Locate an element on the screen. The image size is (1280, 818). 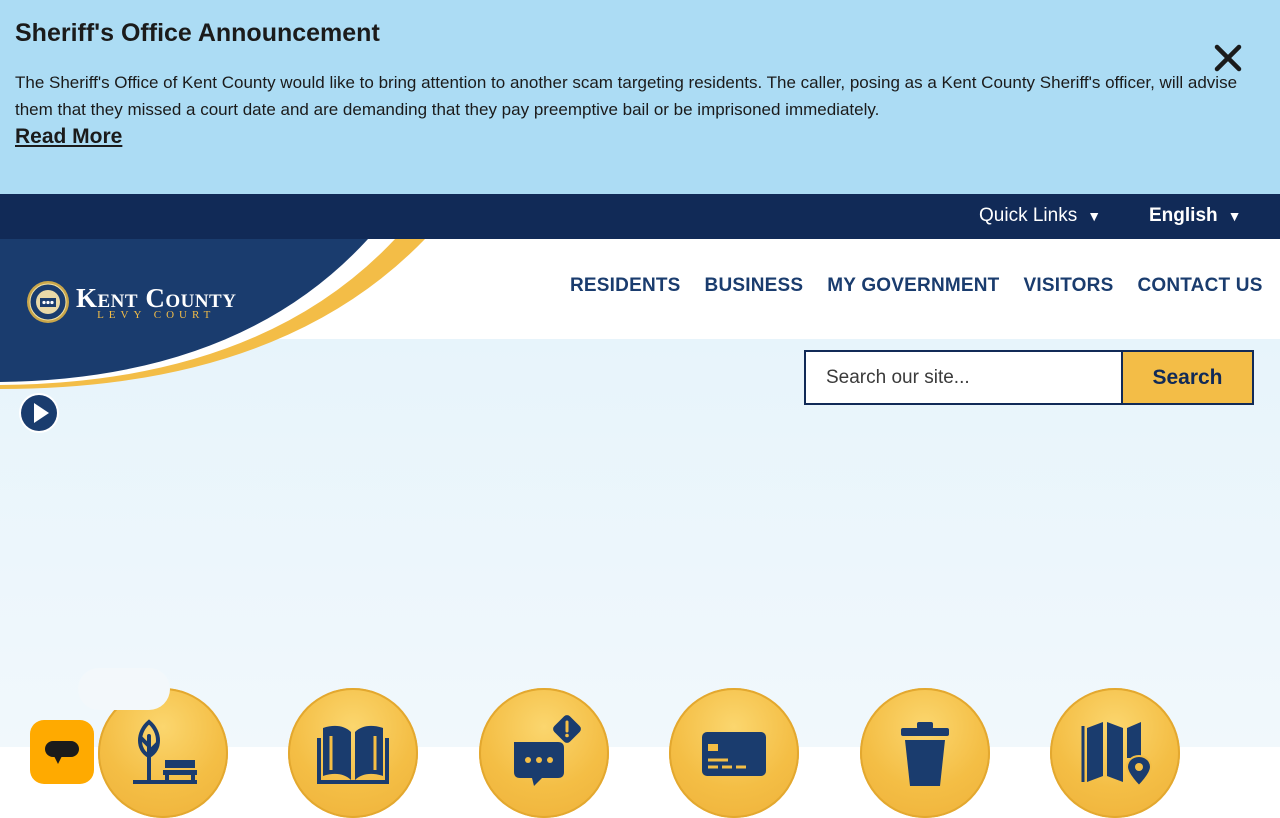
nav-business: BUSINESS is located at coordinates (754, 286).